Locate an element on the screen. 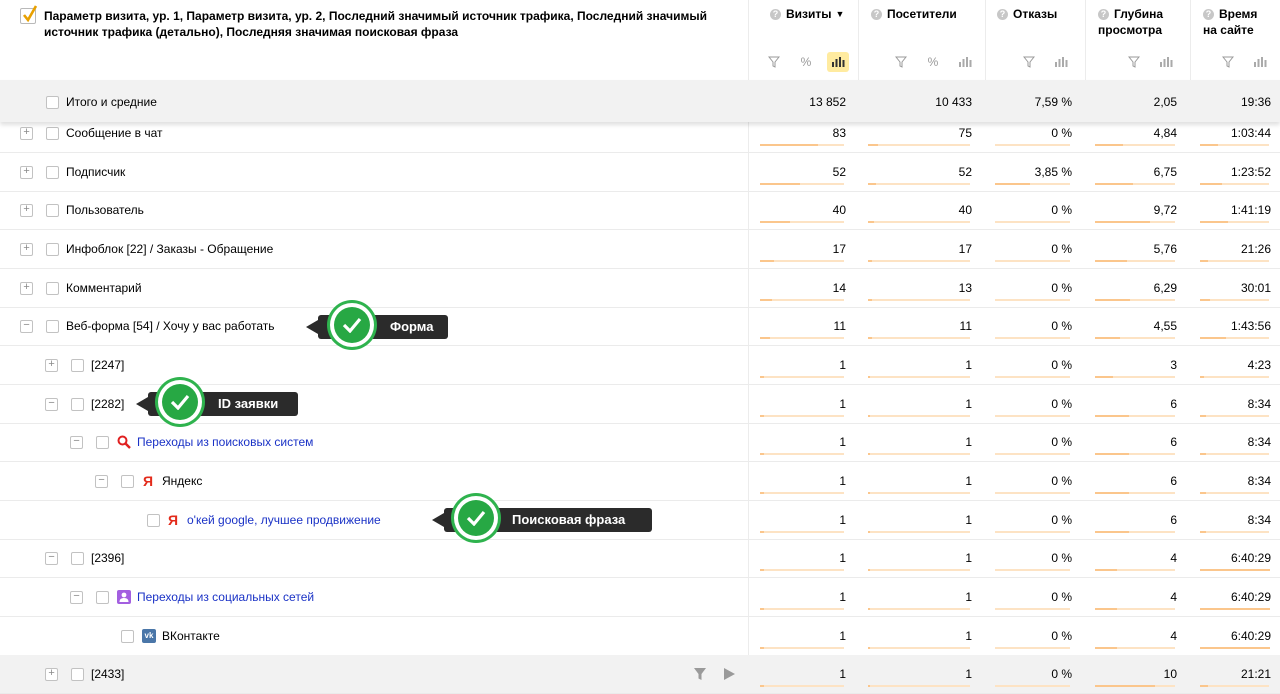 The image size is (1280, 694). cell-time: 21:21 is located at coordinates (1255, 674).